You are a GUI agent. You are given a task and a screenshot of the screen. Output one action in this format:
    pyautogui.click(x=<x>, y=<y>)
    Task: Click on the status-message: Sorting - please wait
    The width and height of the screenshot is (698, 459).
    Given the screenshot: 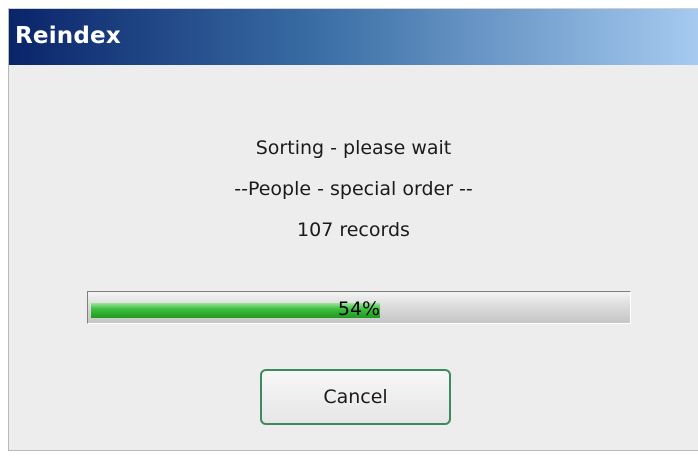 What is the action you would take?
    pyautogui.click(x=353, y=148)
    